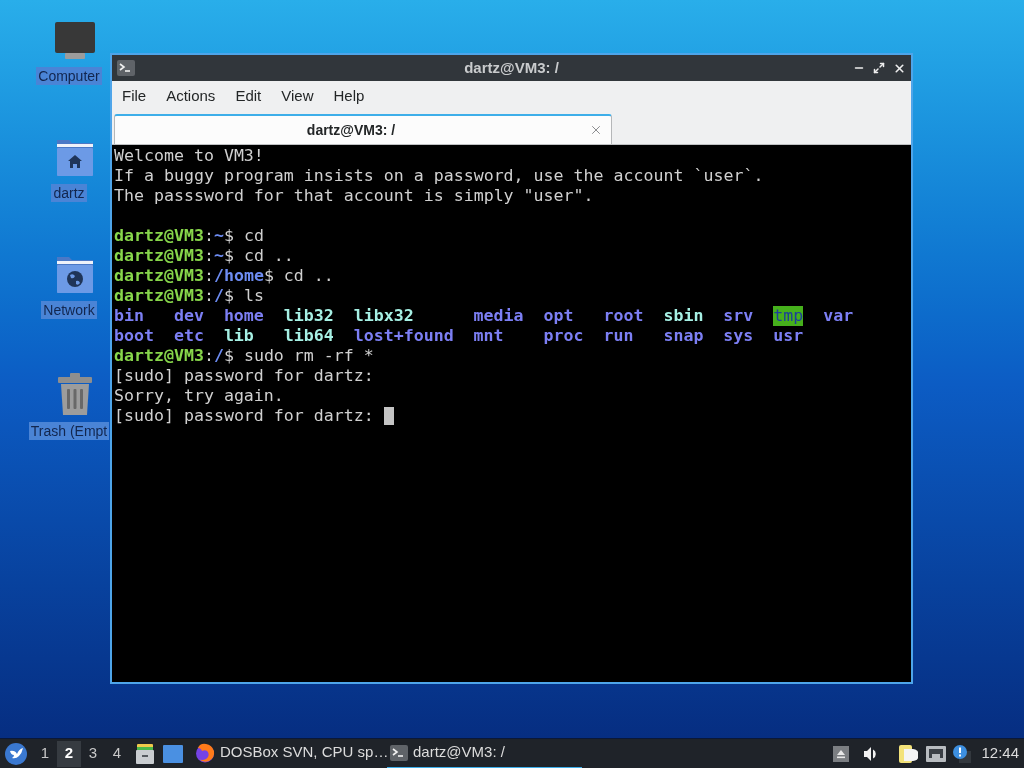  What do you see at coordinates (908, 753) in the screenshot?
I see `notes-icon` at bounding box center [908, 753].